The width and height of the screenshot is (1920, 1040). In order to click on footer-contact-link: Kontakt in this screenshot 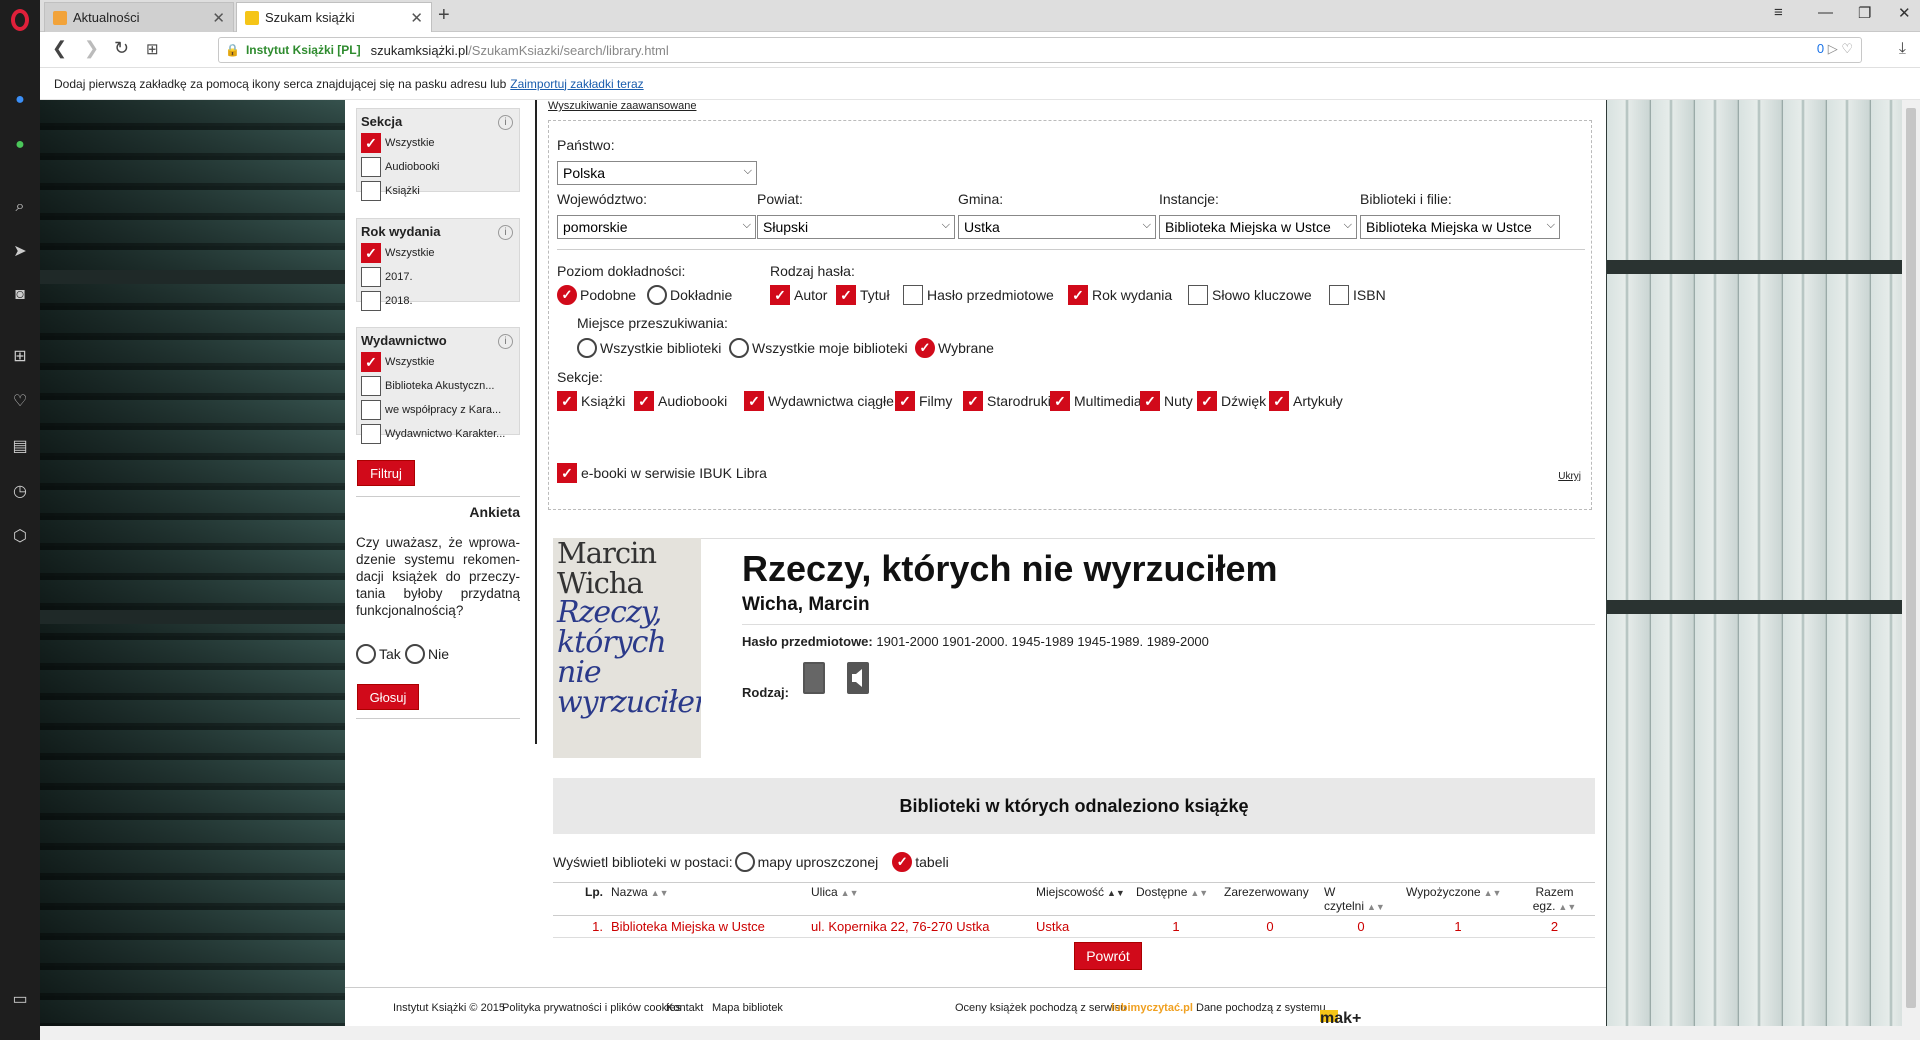, I will do `click(684, 1008)`.